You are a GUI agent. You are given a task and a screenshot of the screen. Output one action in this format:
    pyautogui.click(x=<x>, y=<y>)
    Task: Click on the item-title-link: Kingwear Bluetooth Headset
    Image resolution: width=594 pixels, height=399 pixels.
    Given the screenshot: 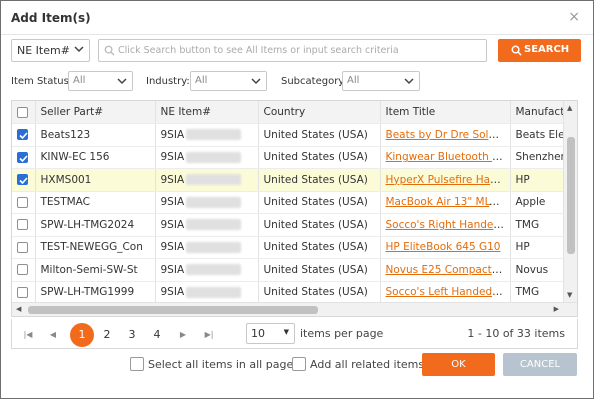 What is the action you would take?
    pyautogui.click(x=448, y=157)
    